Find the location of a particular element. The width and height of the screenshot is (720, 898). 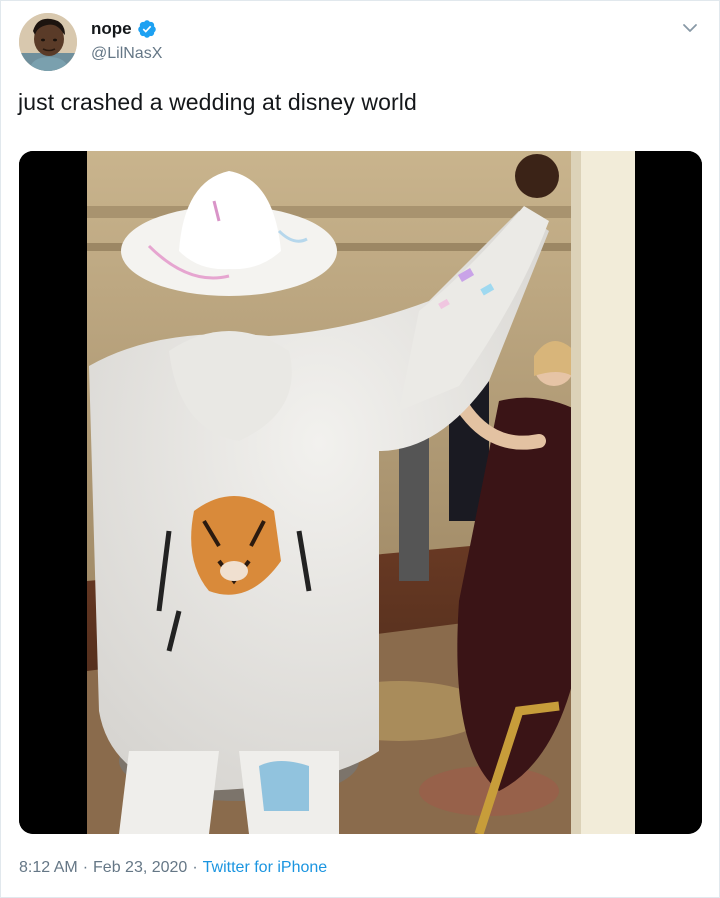

avatar-image is located at coordinates (48, 42).